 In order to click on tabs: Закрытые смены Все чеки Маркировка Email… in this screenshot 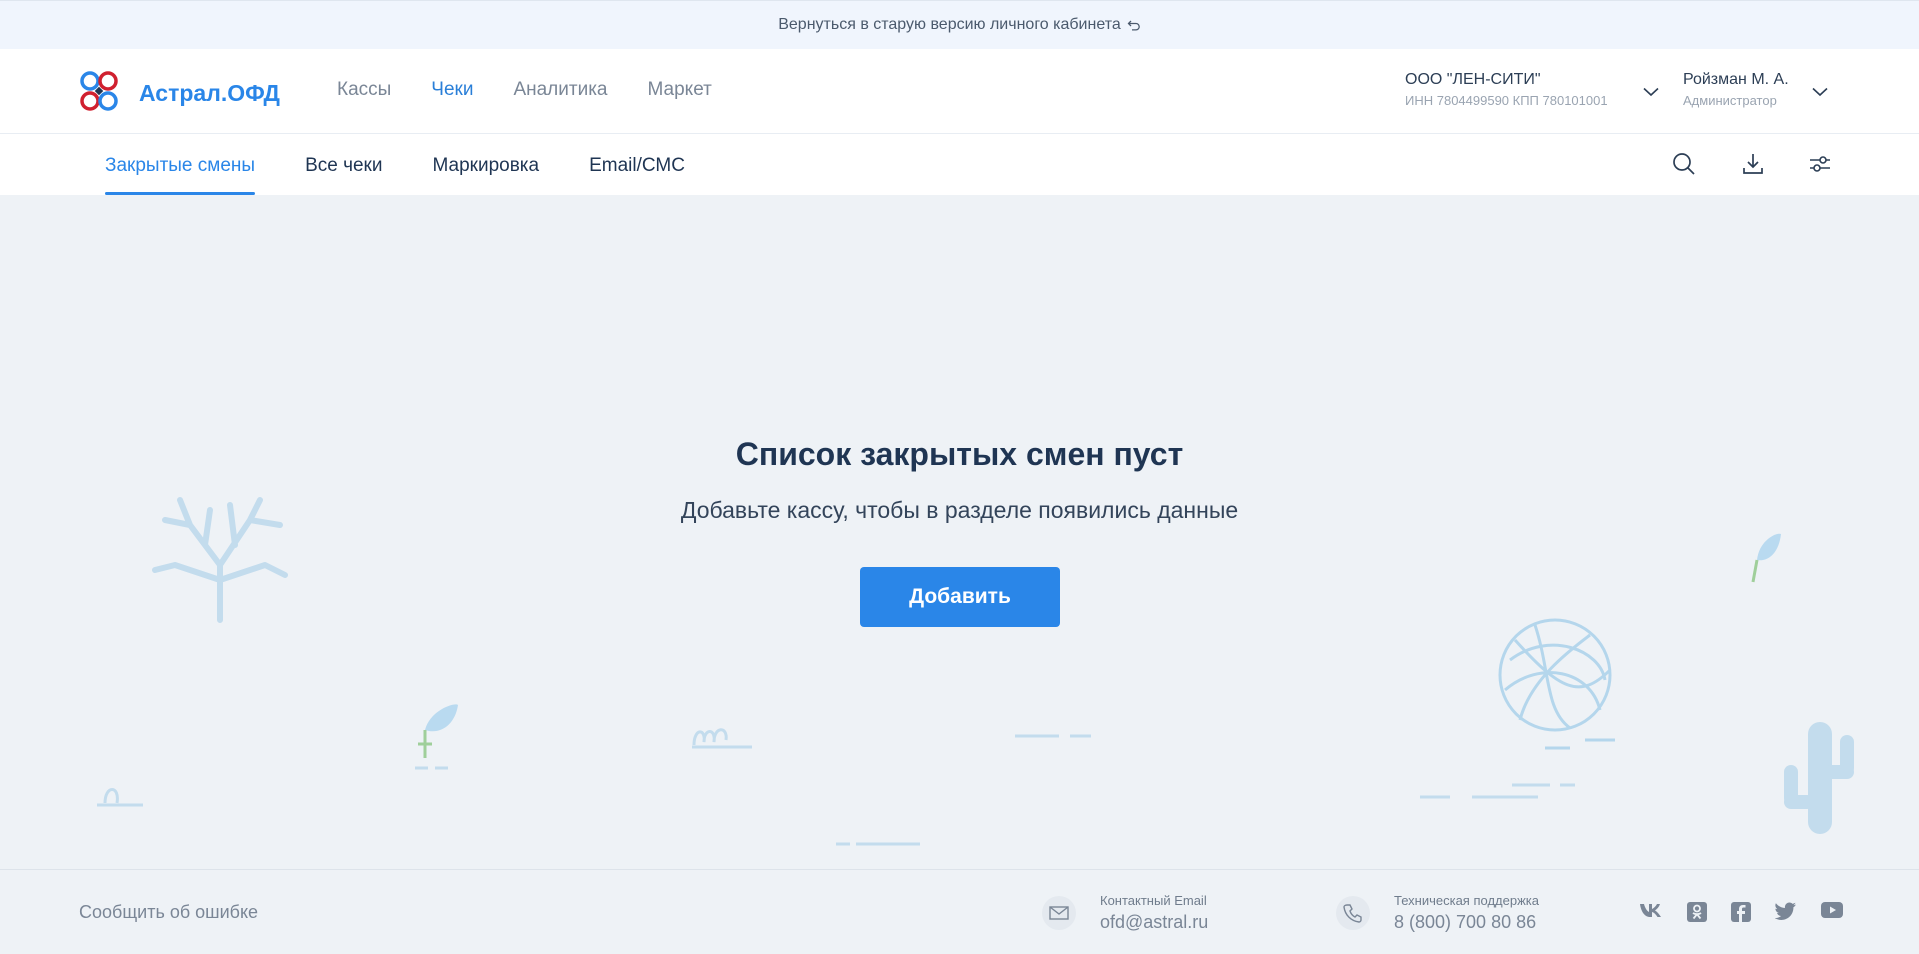, I will do `click(420, 164)`.